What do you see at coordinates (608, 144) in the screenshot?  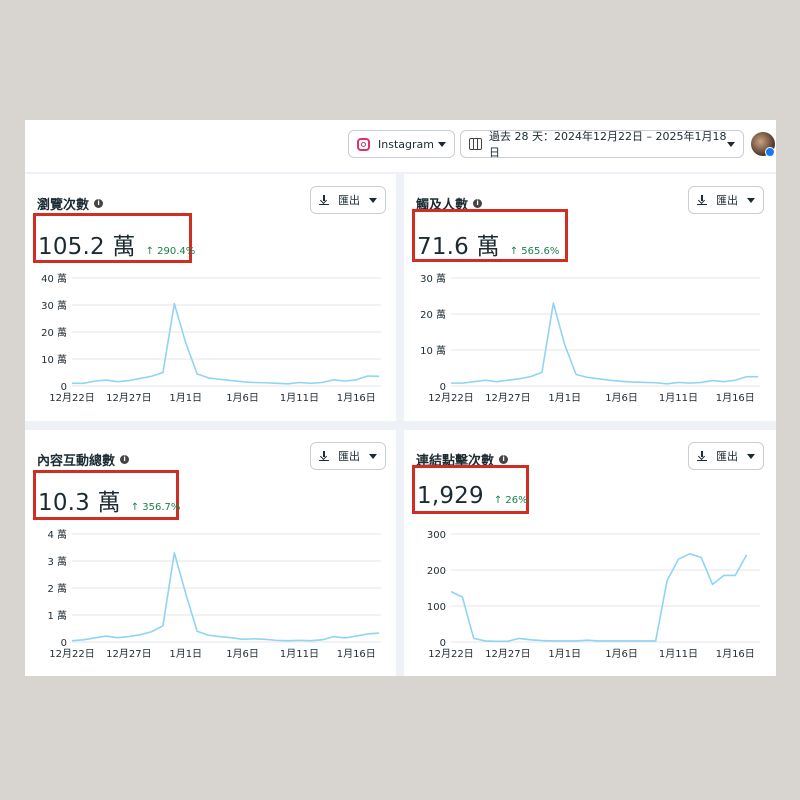 I see `date-range-label: 過去 28 天：2024年12月22日 – 2025年1月18日` at bounding box center [608, 144].